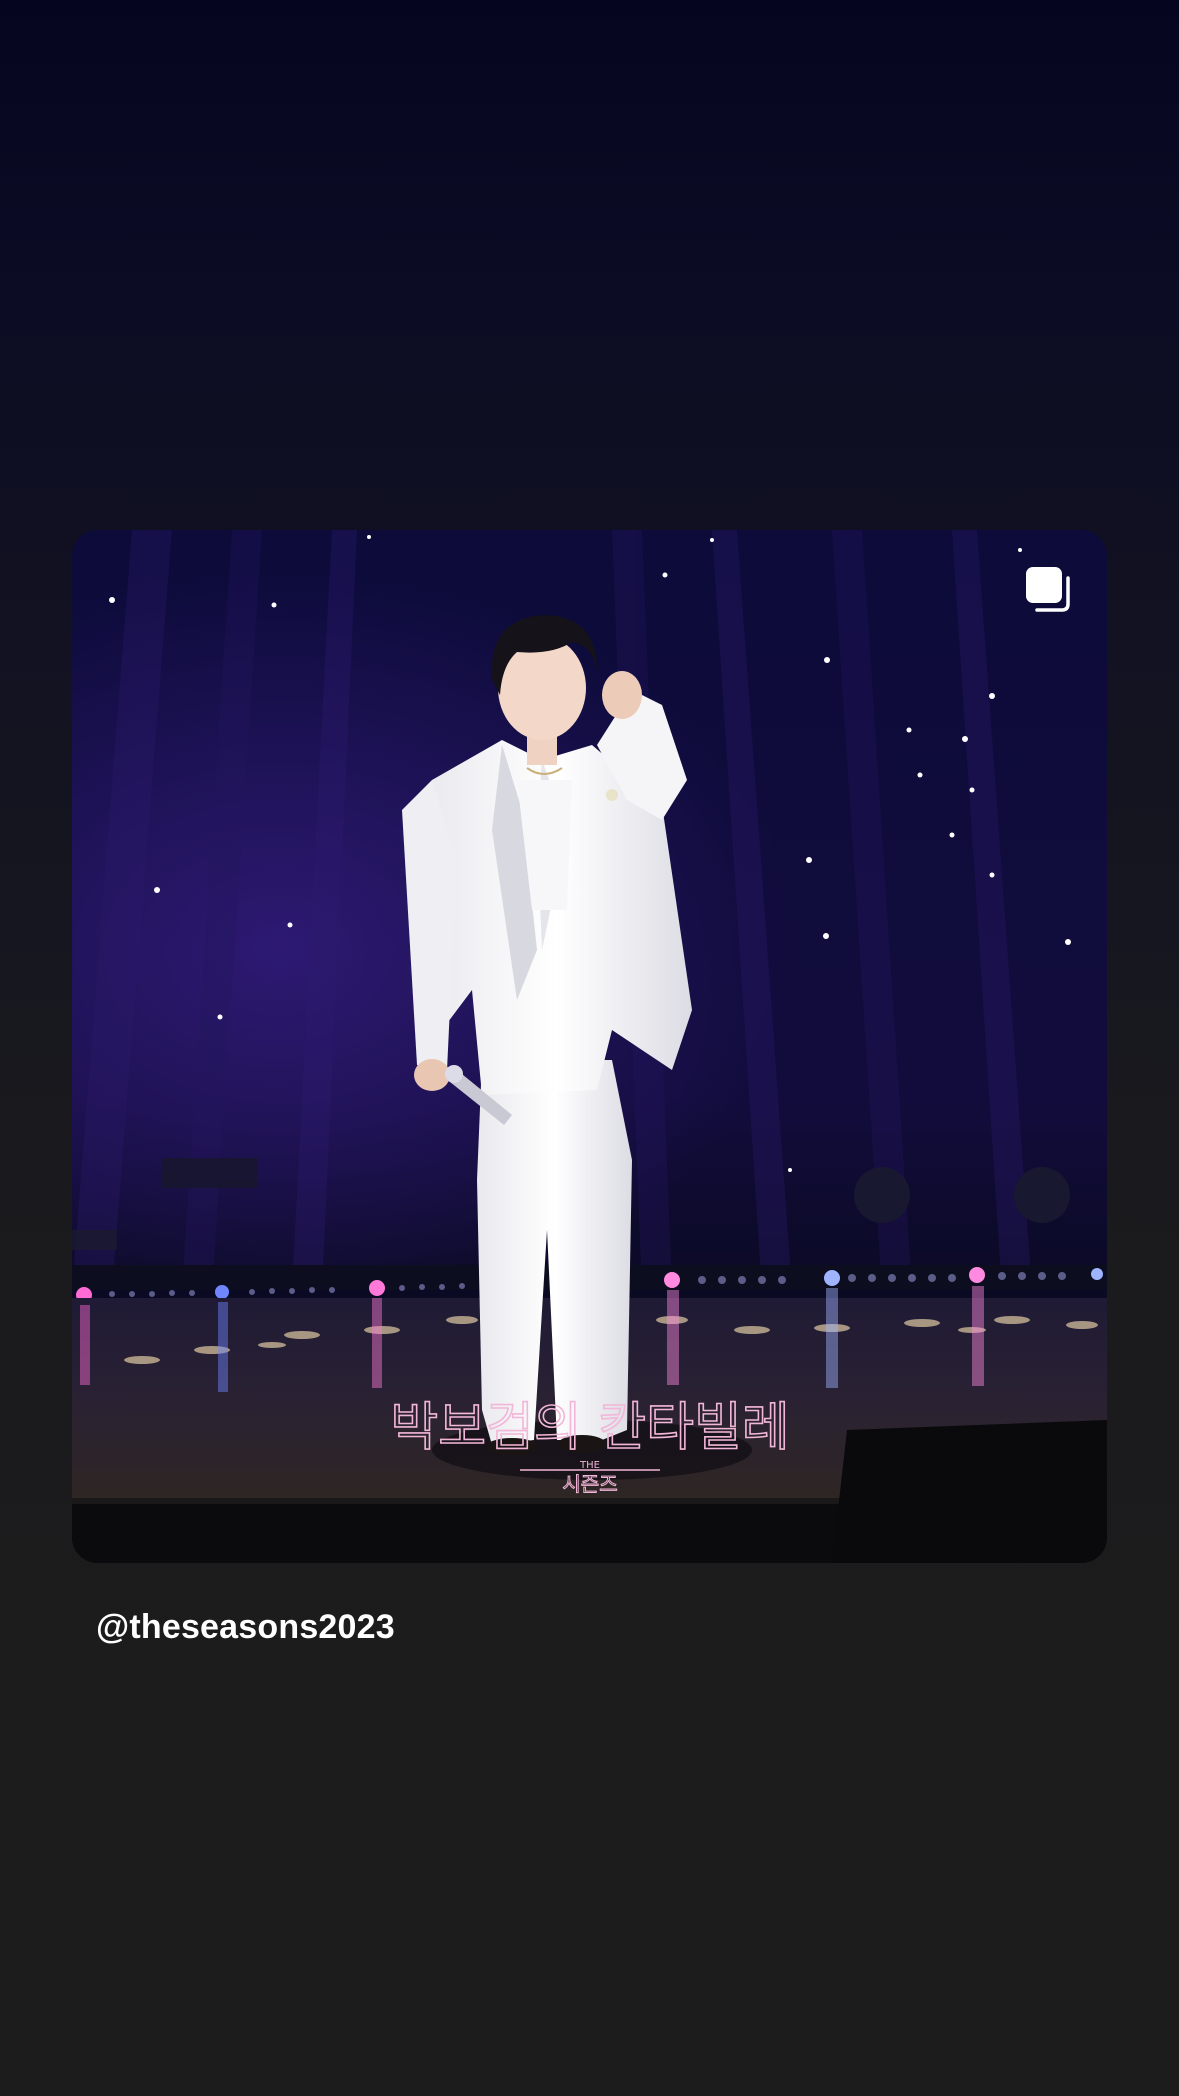 The height and width of the screenshot is (2096, 1179). What do you see at coordinates (589, 1428) in the screenshot?
I see `show-title-overlay: 박보검의 칸타빌레` at bounding box center [589, 1428].